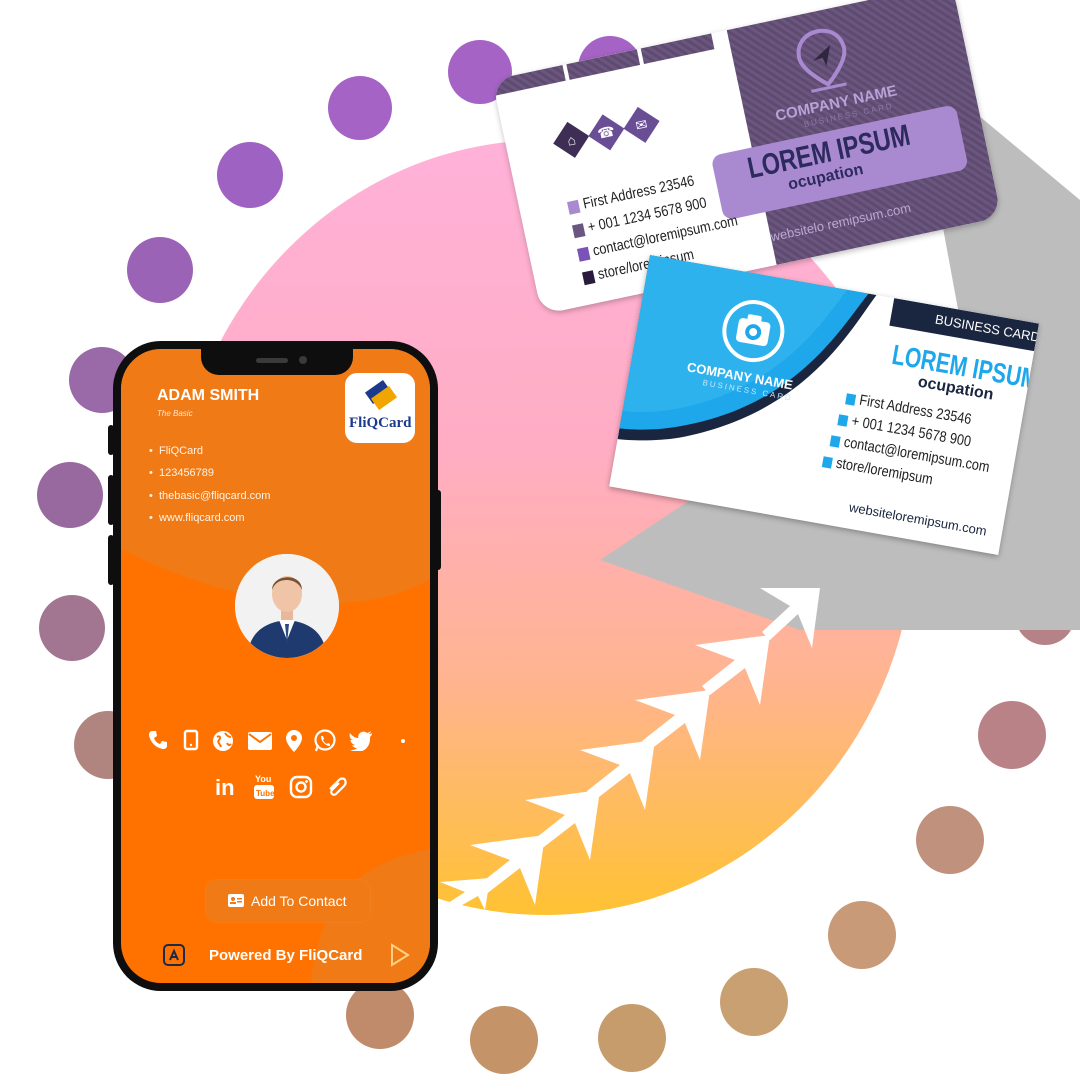  I want to click on play-store-icon, so click(400, 955).